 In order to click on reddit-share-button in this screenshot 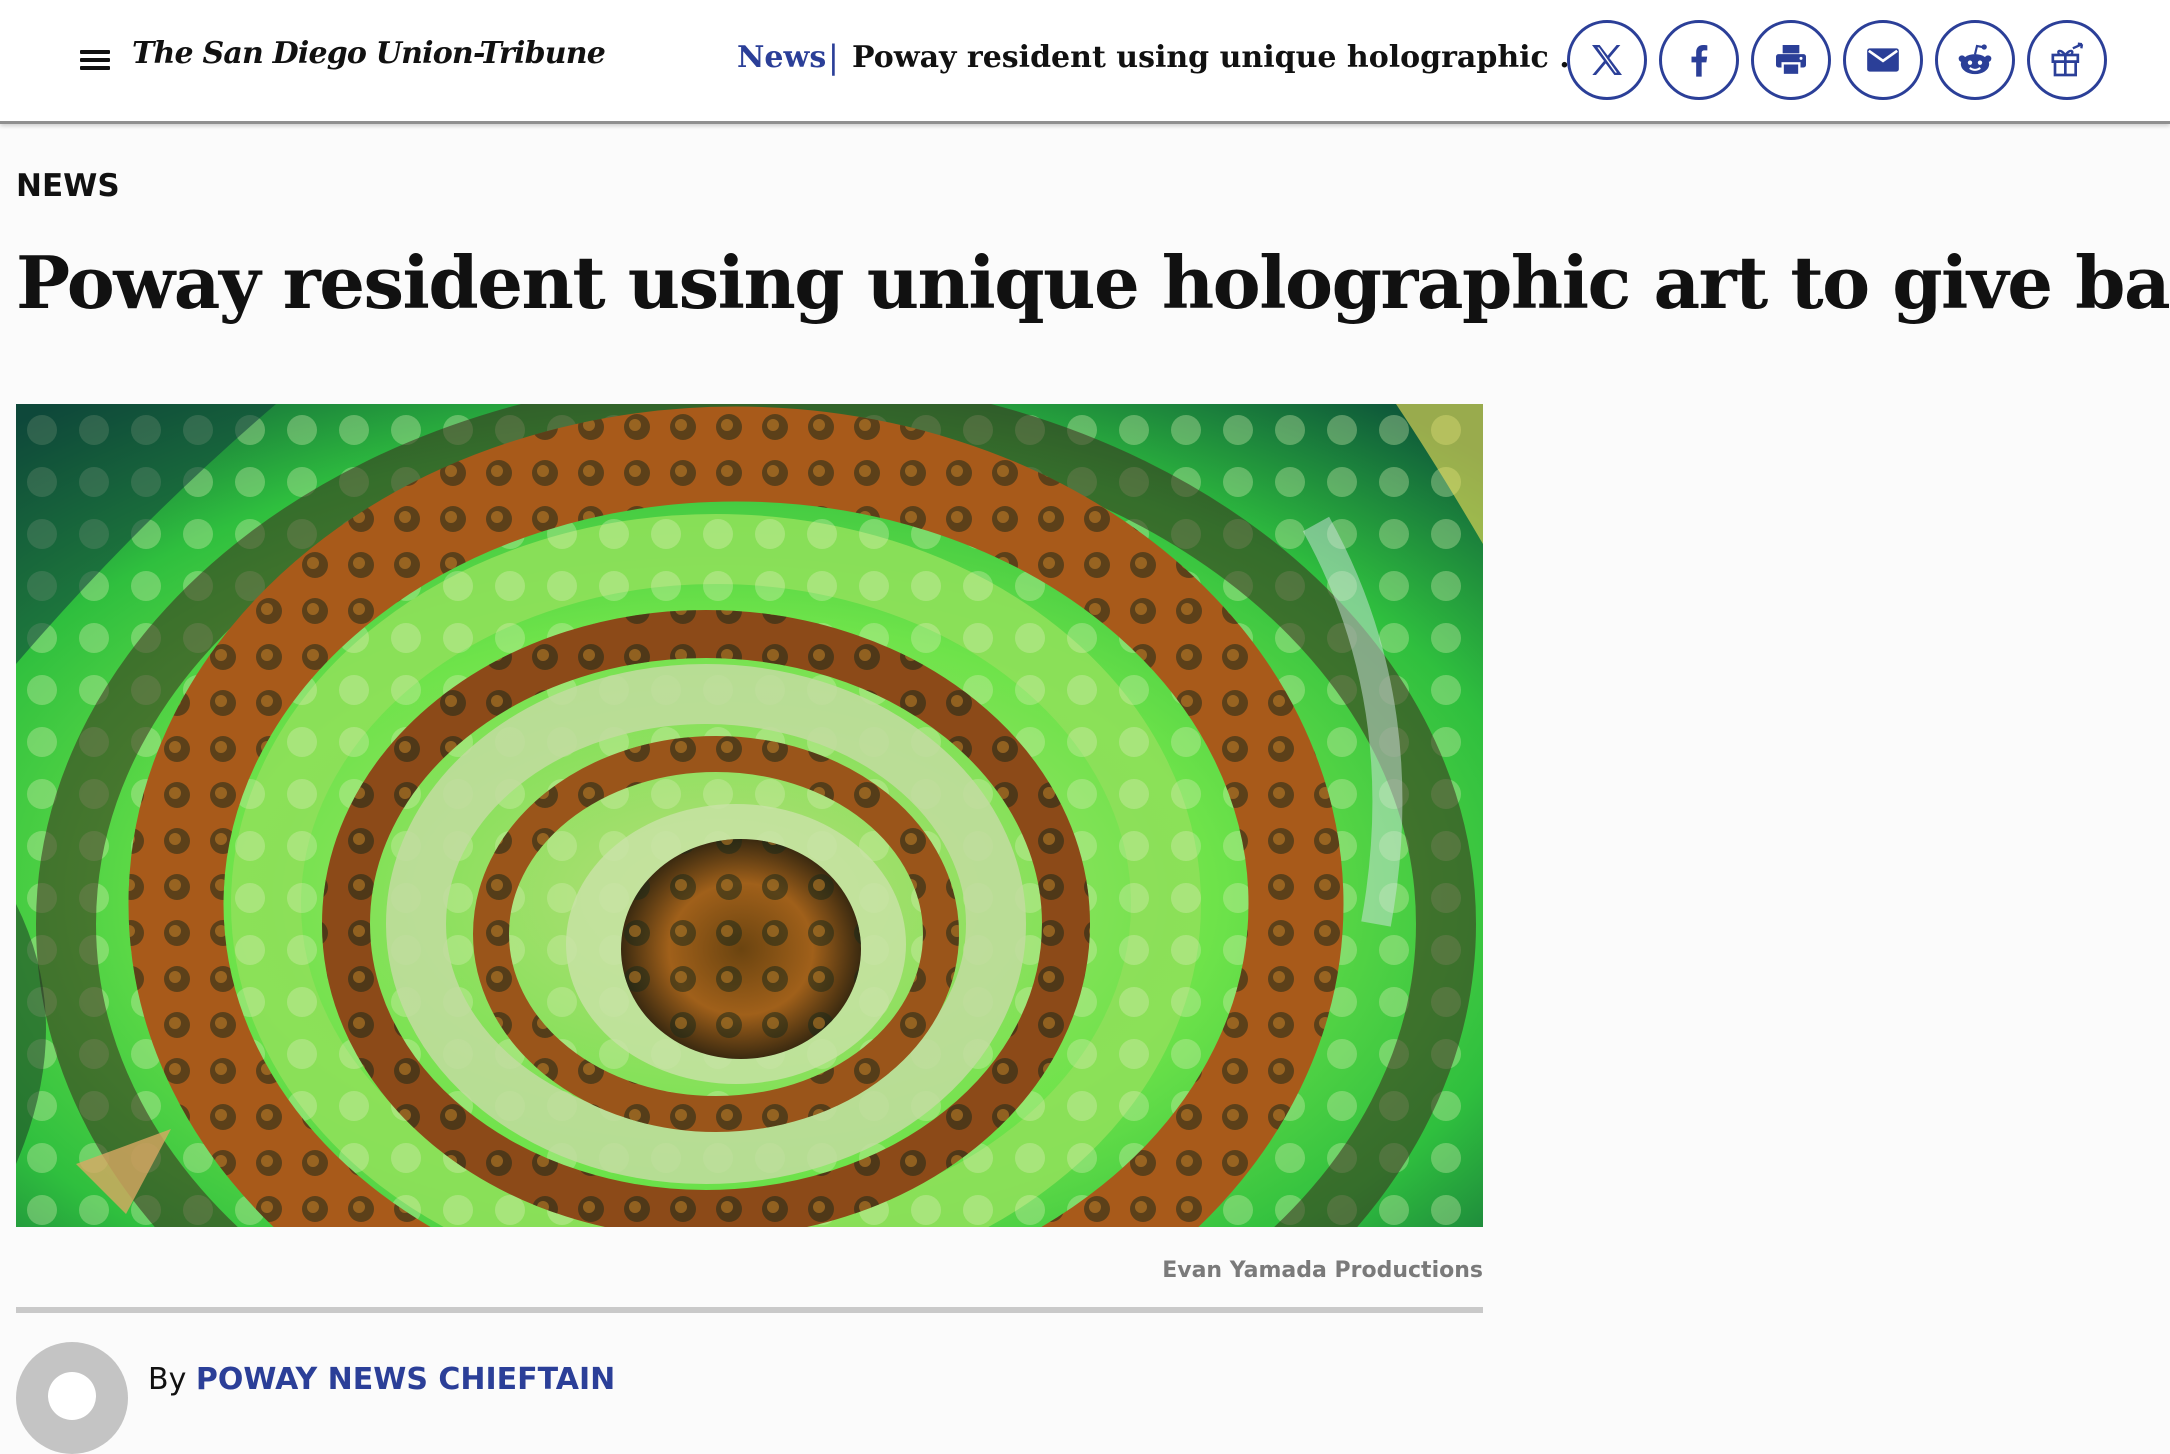, I will do `click(1975, 60)`.